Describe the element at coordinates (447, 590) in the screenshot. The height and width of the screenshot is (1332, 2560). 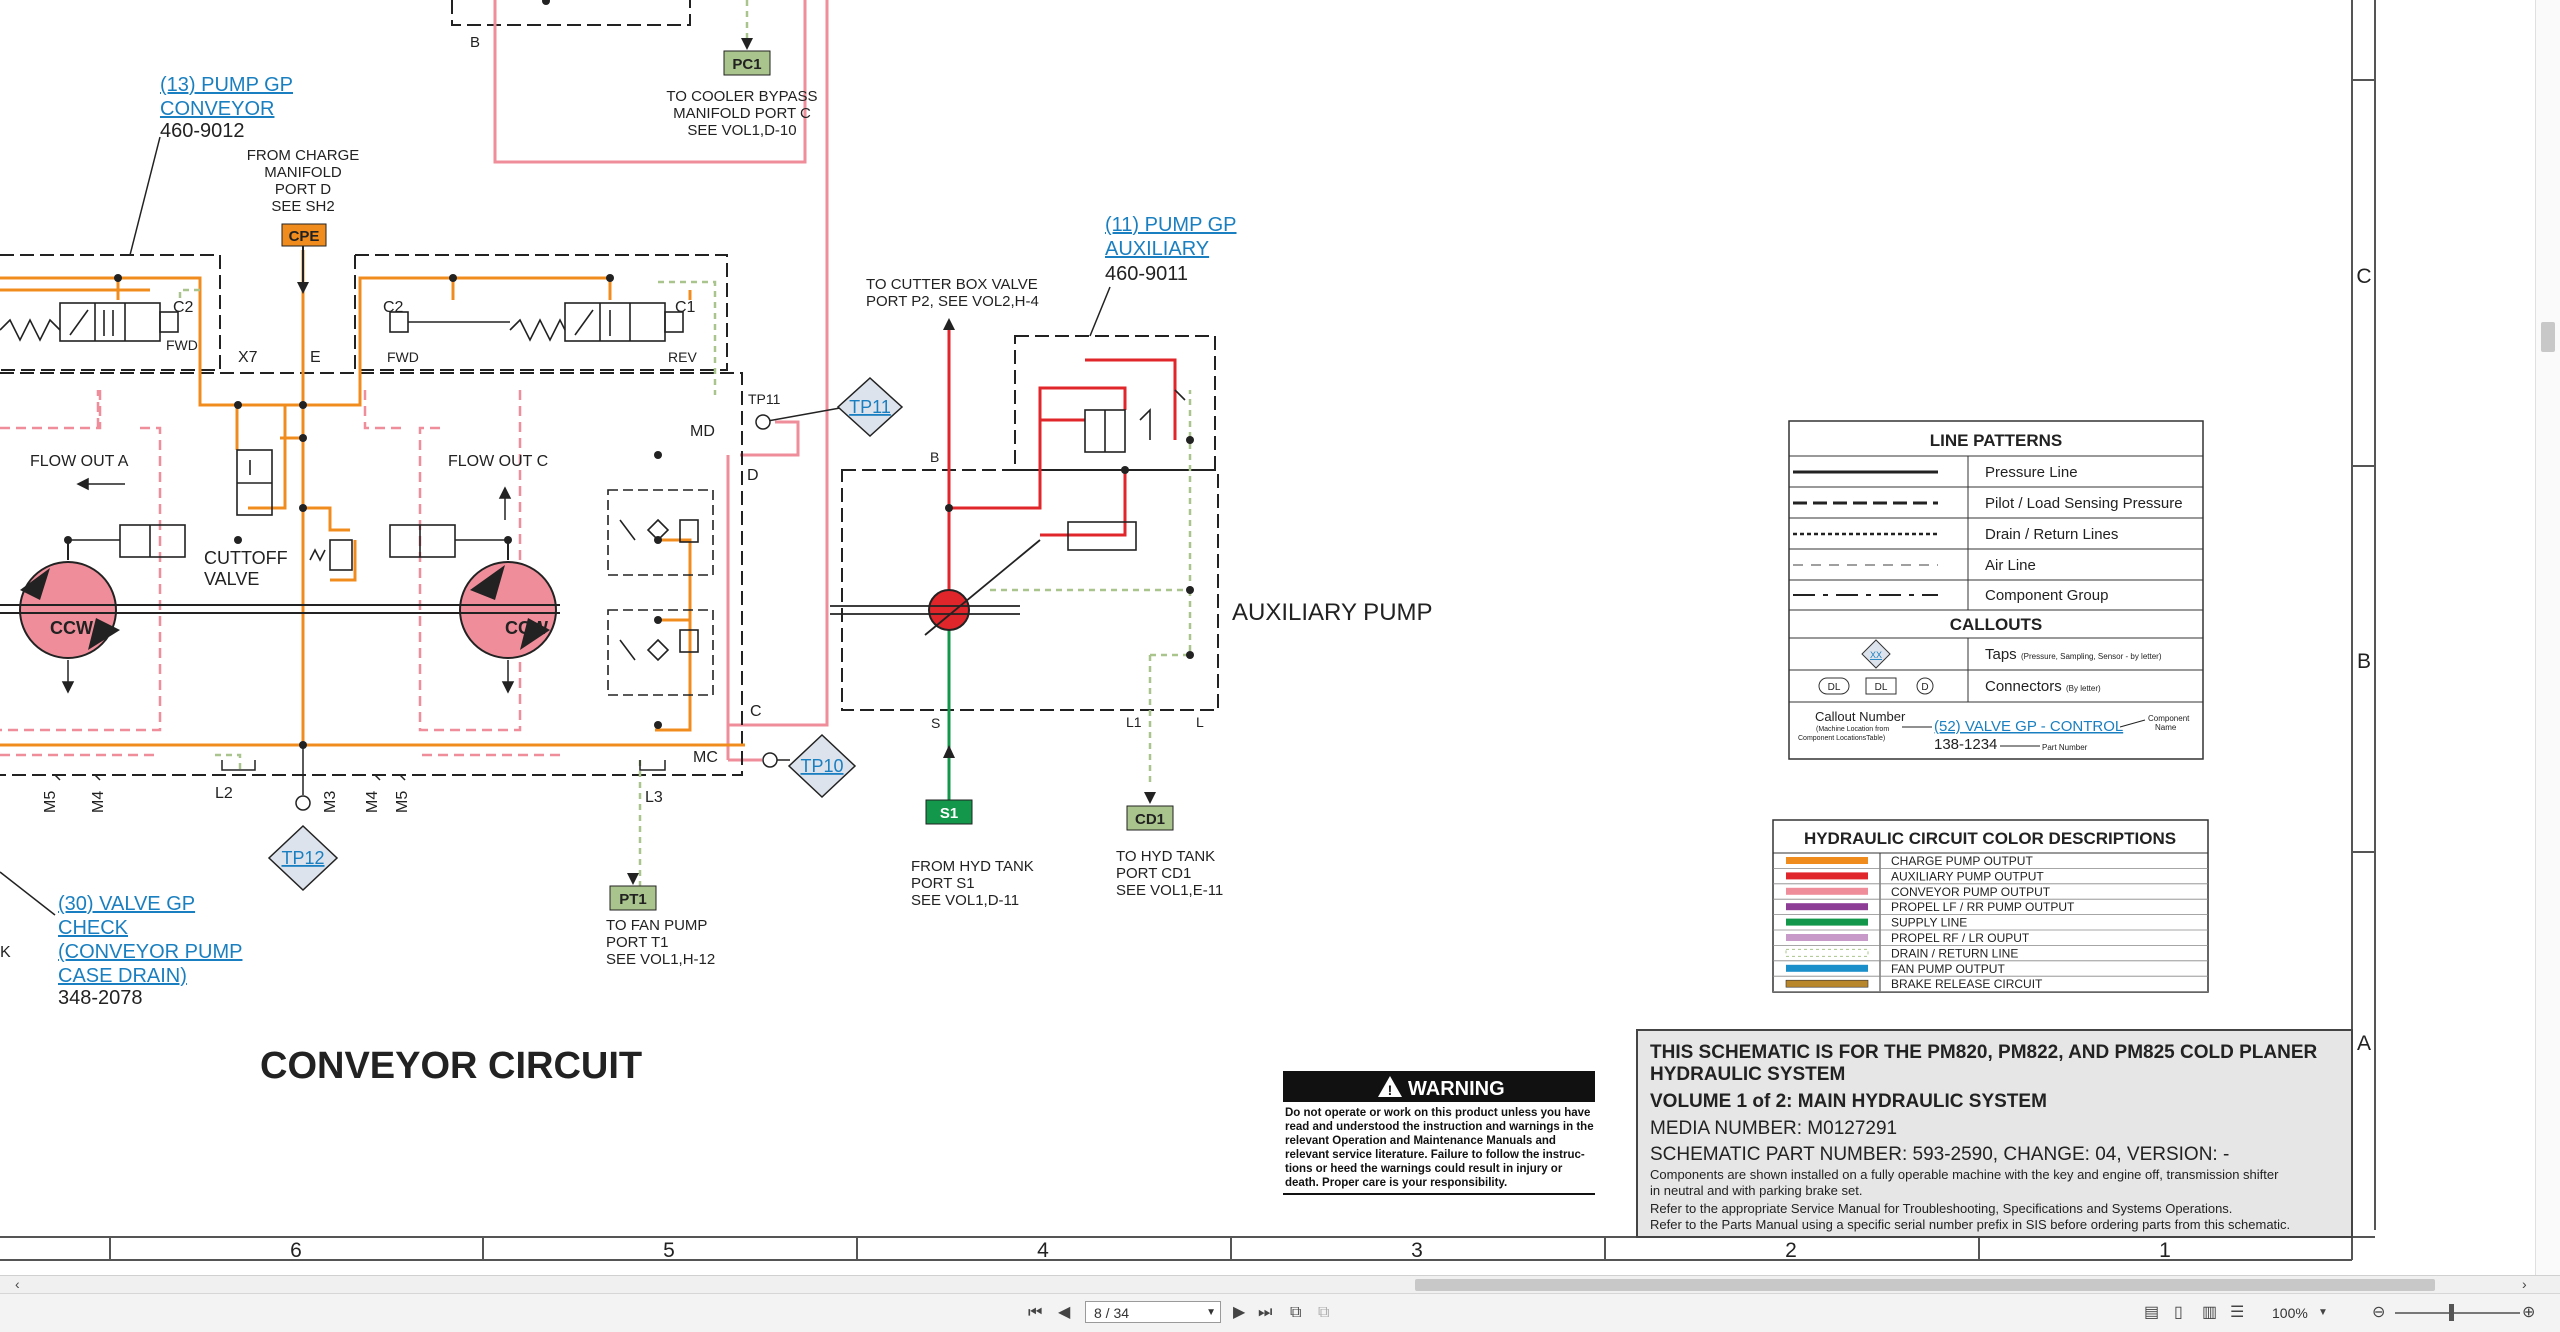
I see `drain-green-lines` at that location.